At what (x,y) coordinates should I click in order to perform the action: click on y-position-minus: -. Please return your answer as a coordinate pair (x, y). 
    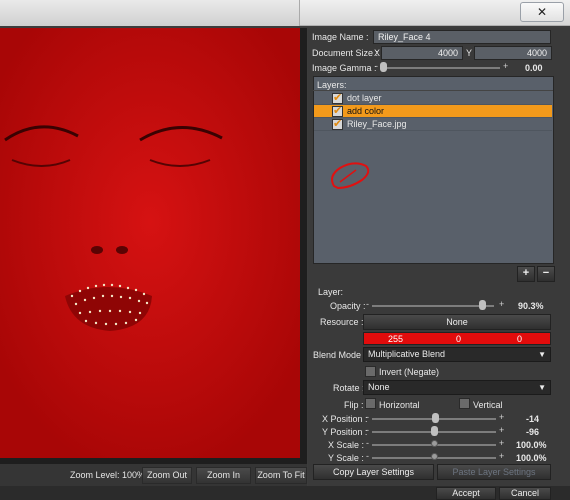
    Looking at the image, I should click on (367, 430).